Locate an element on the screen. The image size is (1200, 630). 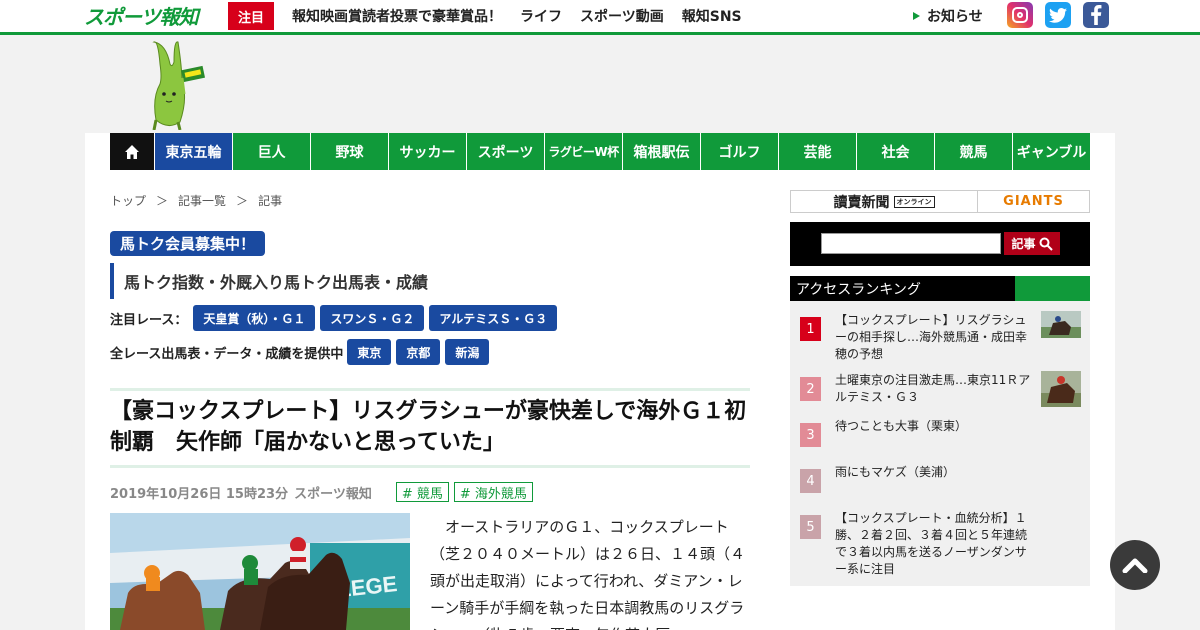
giants-link: GIANTS is located at coordinates (1033, 201).